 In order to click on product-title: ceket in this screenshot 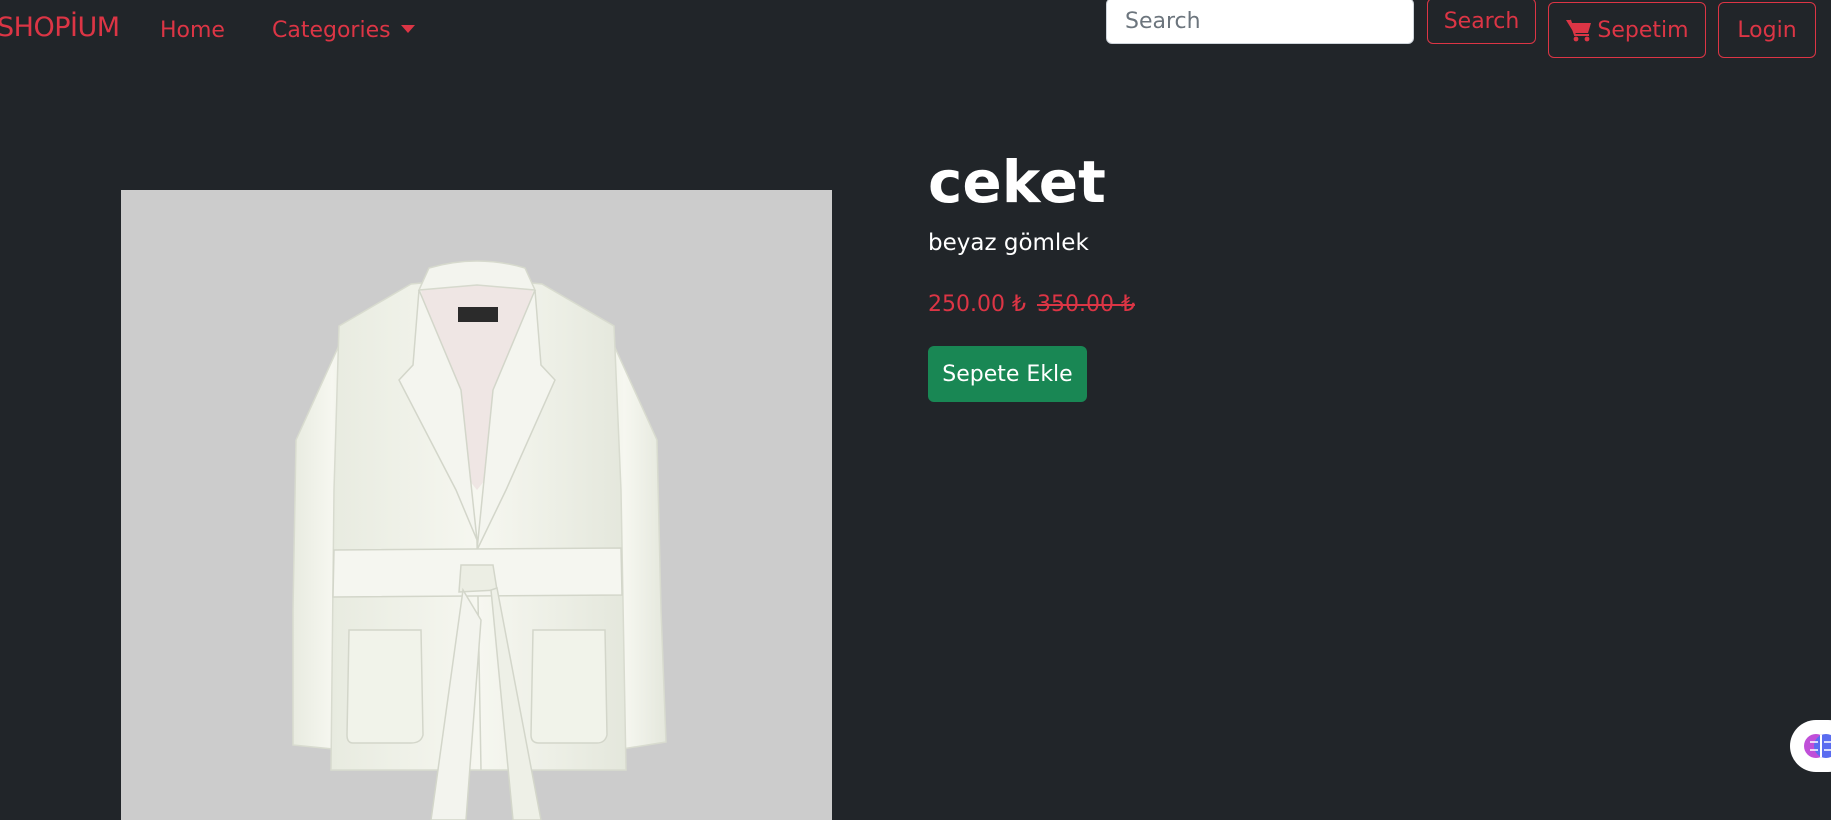, I will do `click(1017, 182)`.